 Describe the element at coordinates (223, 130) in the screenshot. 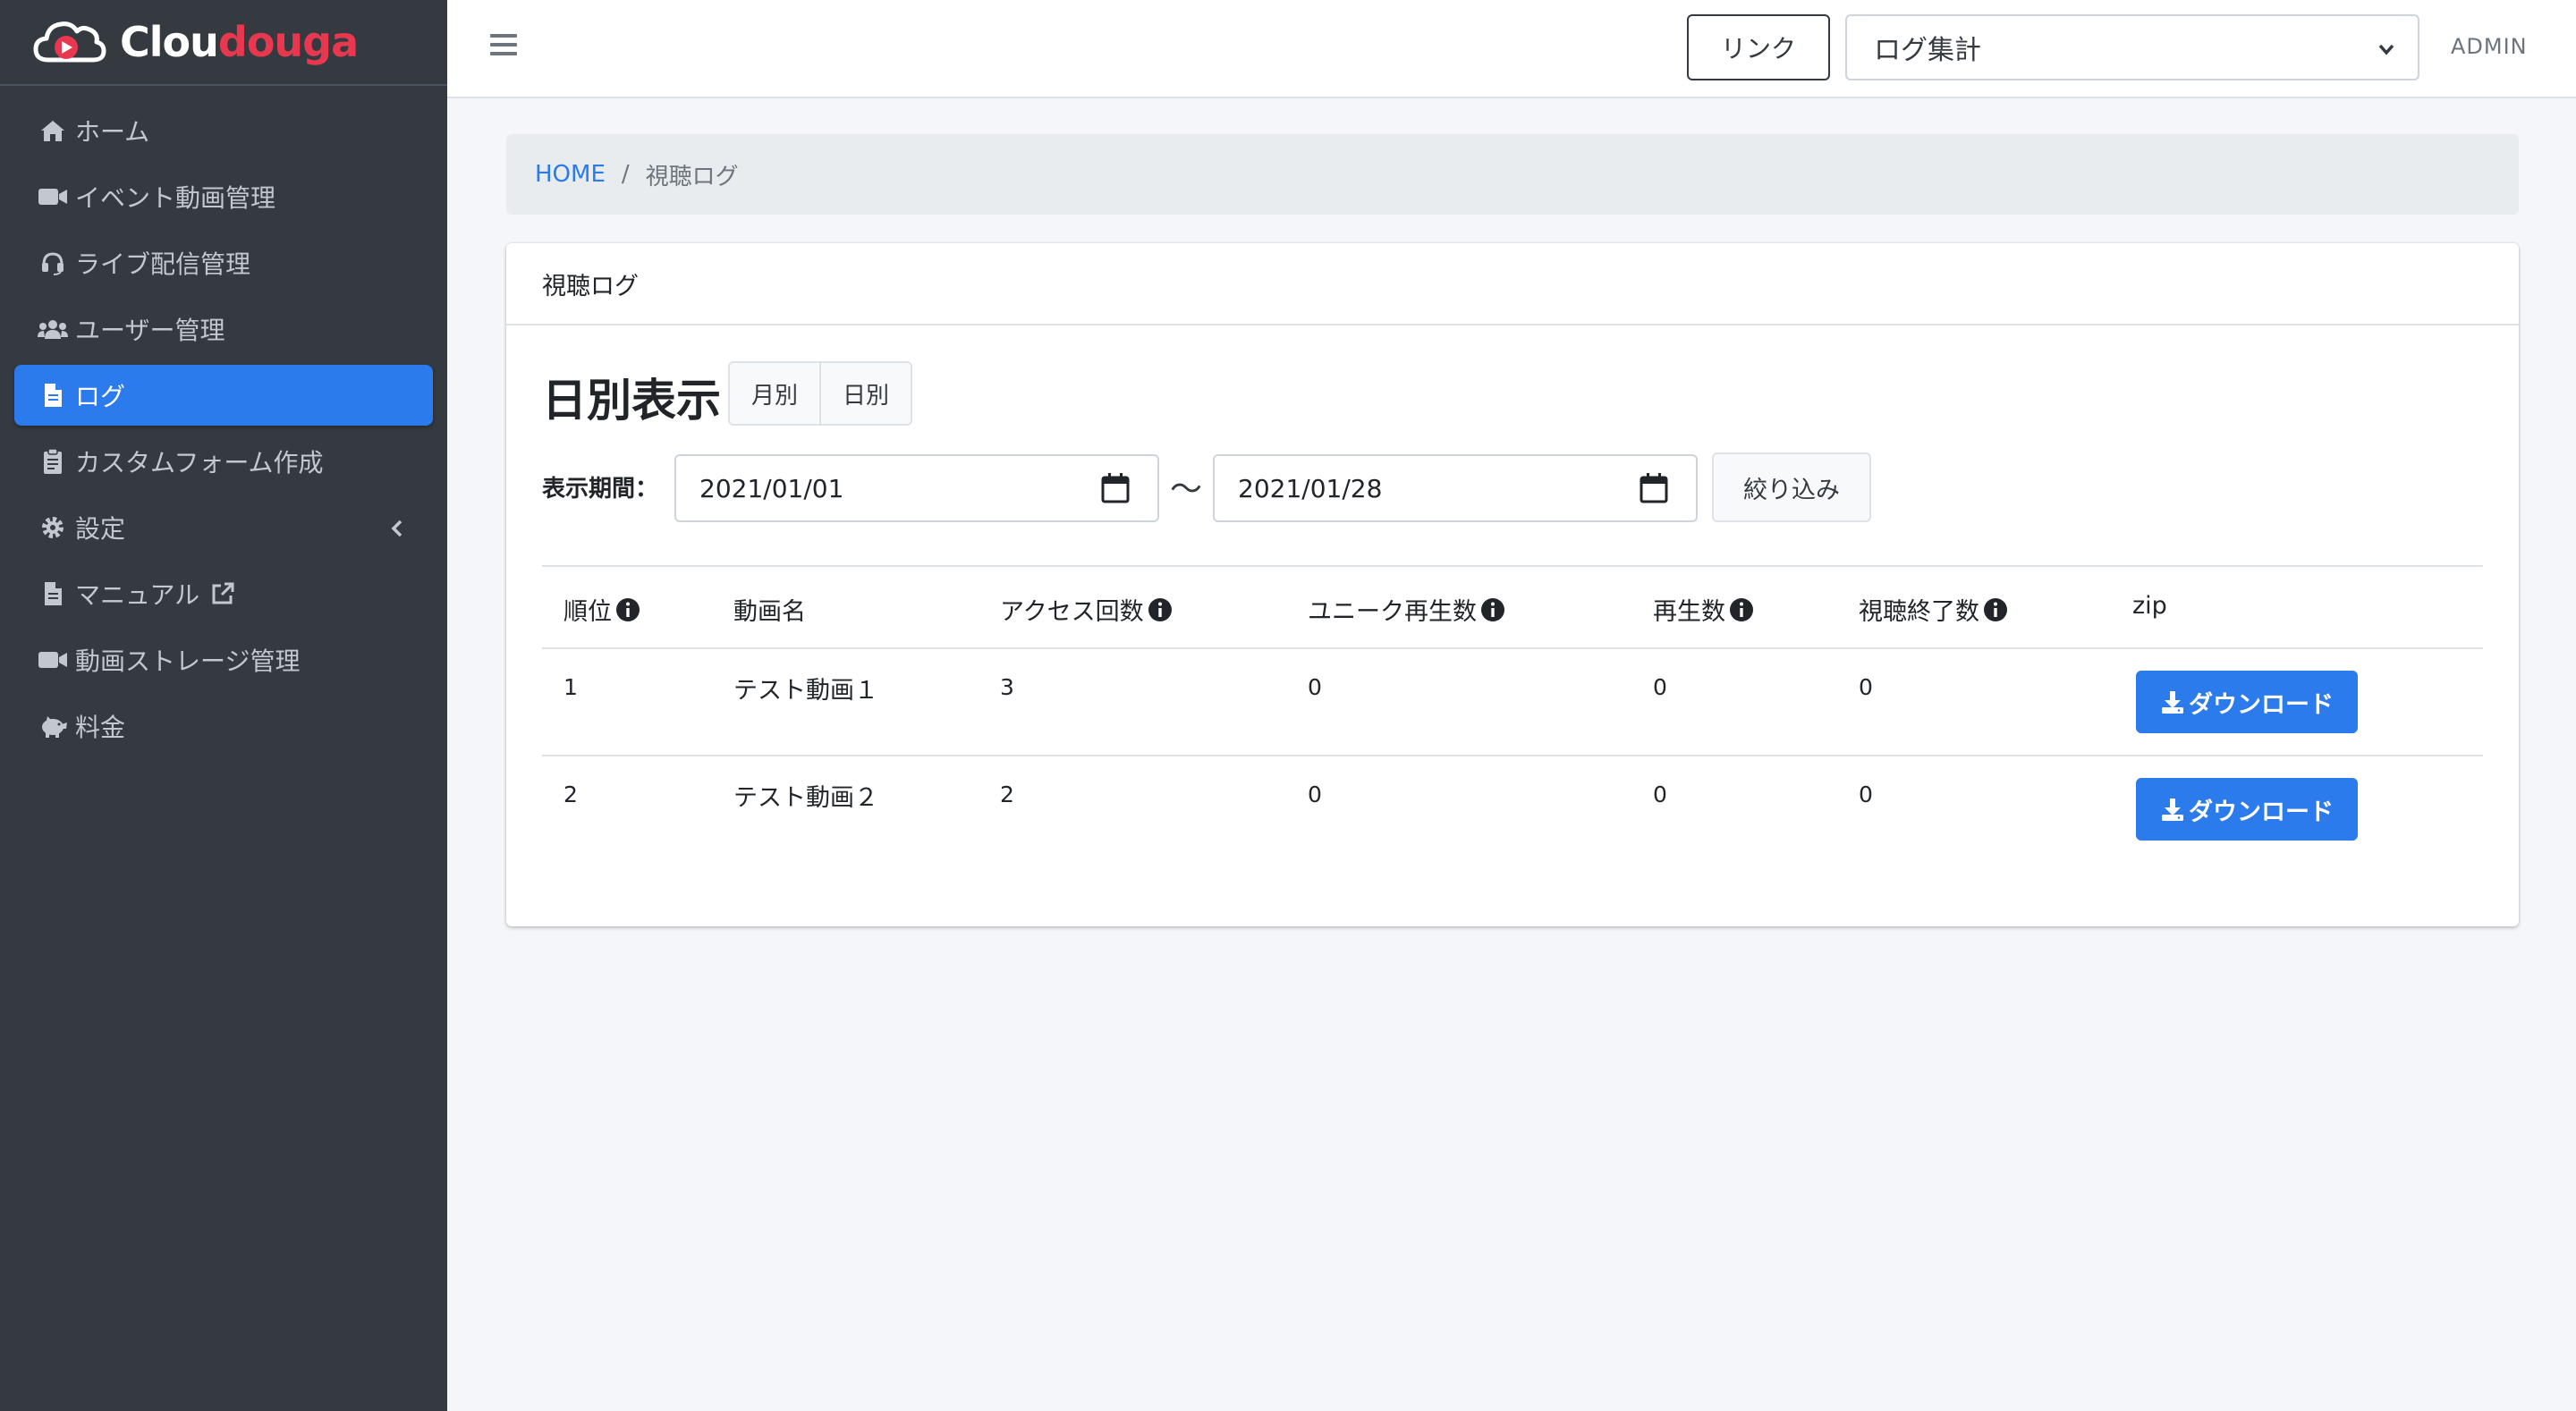

I see `sidebar-item-home: ホーム` at that location.